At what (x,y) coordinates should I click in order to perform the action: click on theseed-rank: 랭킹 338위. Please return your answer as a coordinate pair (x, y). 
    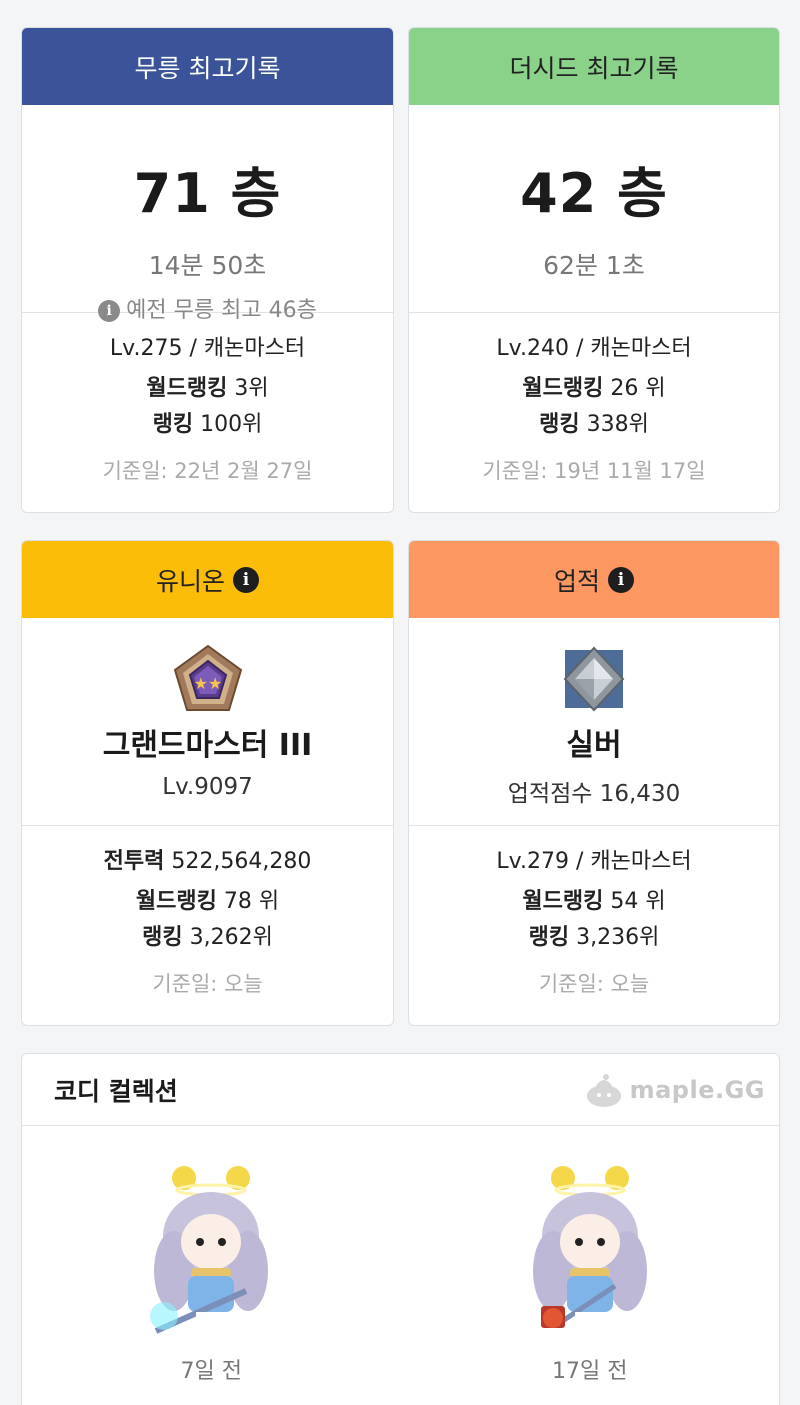
    Looking at the image, I should click on (594, 425).